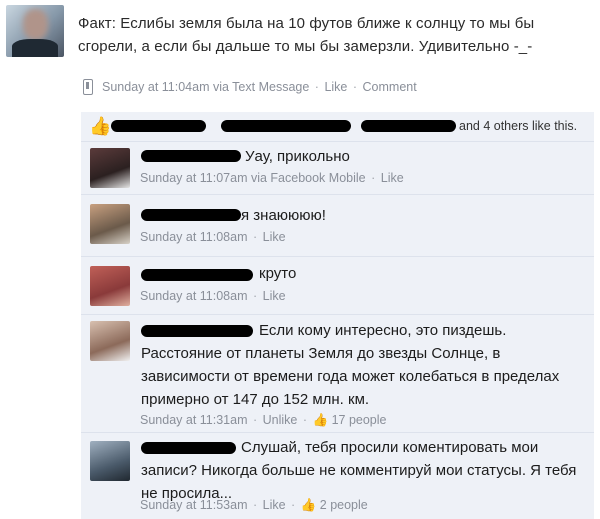 The height and width of the screenshot is (519, 600). I want to click on unlike-link: Unlike, so click(280, 420).